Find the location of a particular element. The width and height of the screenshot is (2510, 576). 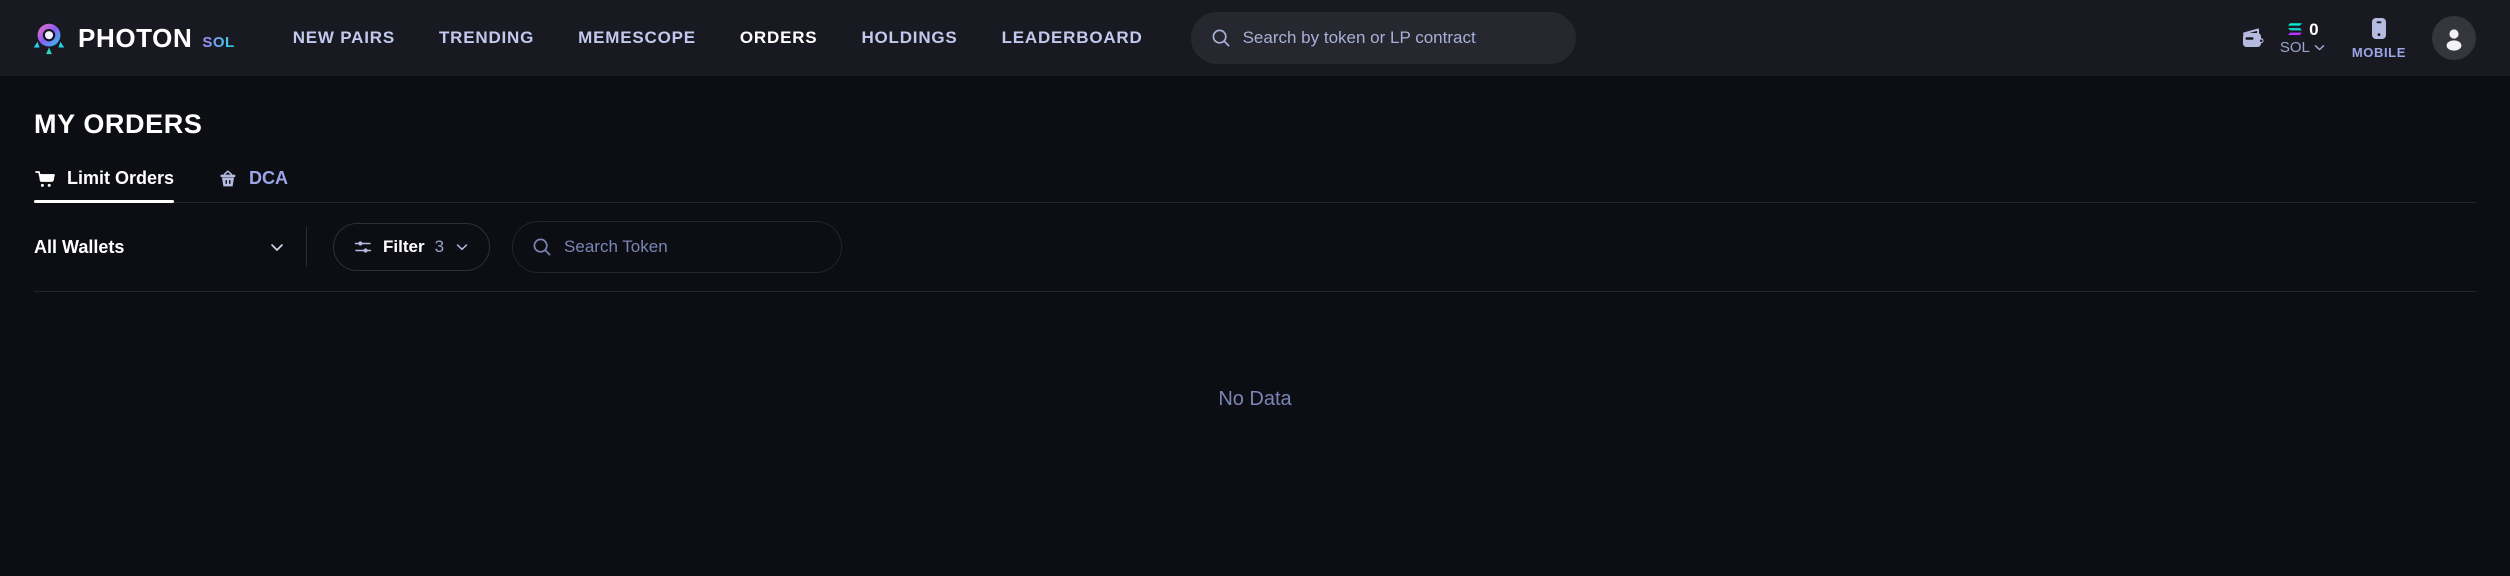

sliders-icon is located at coordinates (363, 247).